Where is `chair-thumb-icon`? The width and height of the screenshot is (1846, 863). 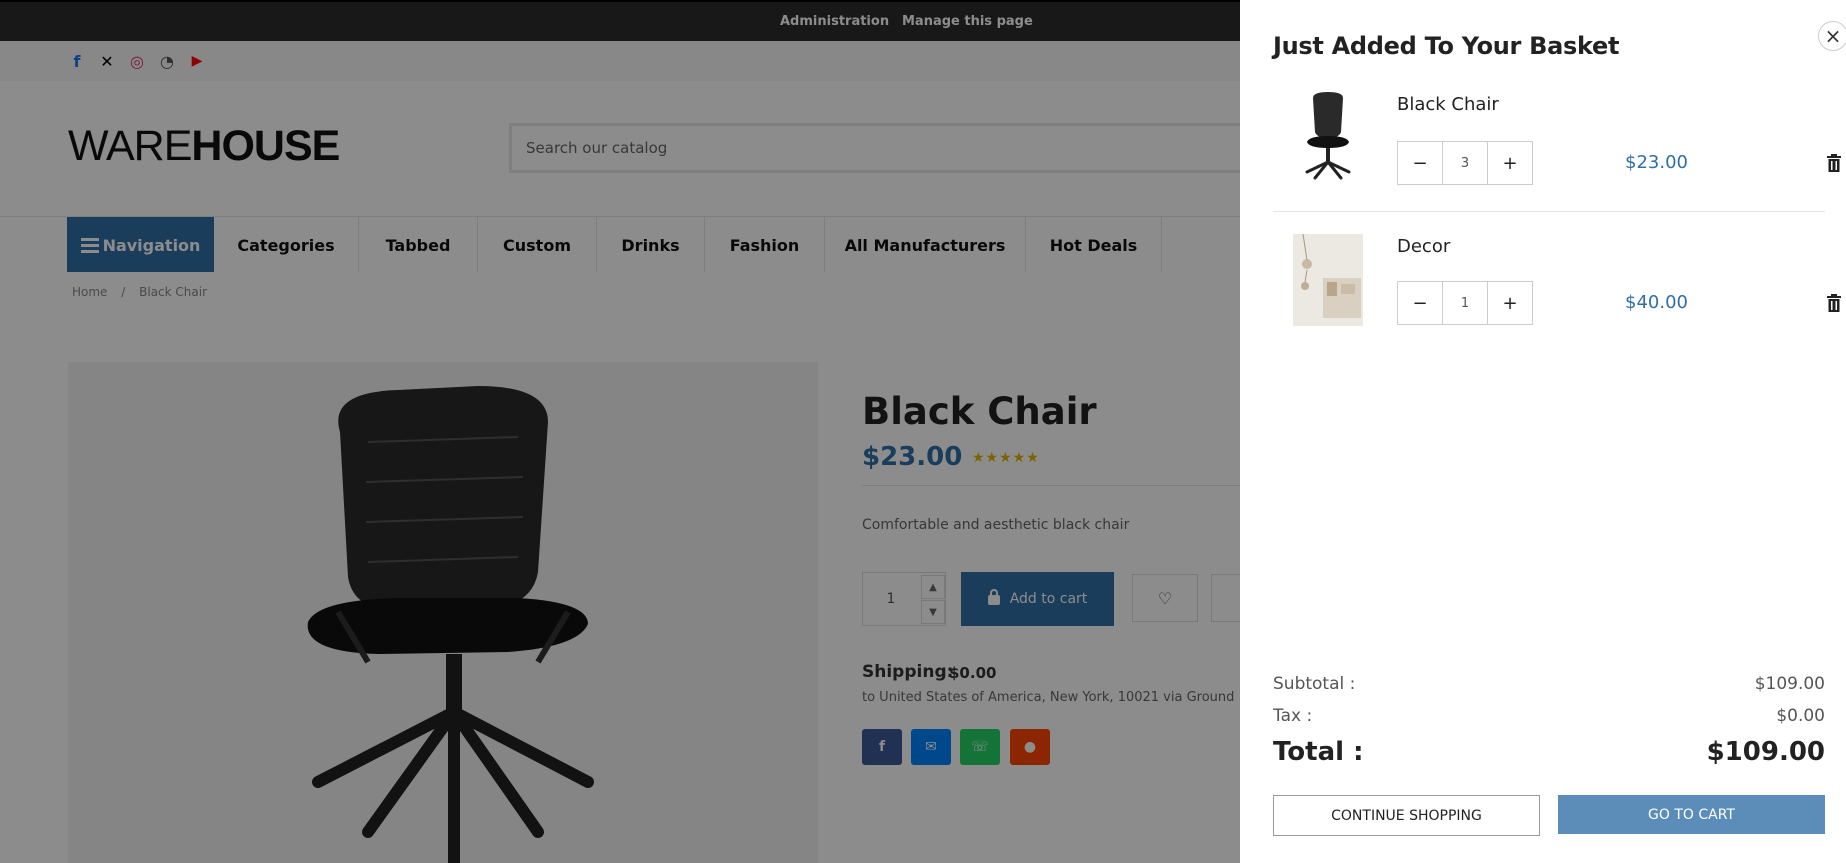
chair-thumb-icon is located at coordinates (1328, 136).